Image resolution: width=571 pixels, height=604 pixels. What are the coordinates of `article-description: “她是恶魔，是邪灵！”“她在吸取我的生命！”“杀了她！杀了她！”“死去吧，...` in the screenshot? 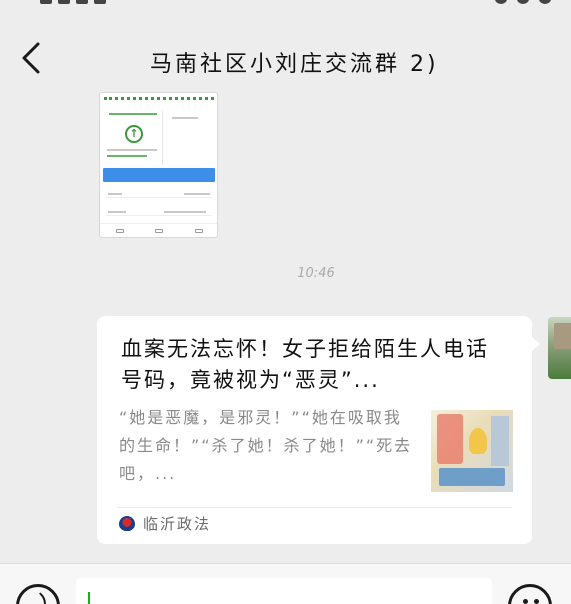 It's located at (266, 445).